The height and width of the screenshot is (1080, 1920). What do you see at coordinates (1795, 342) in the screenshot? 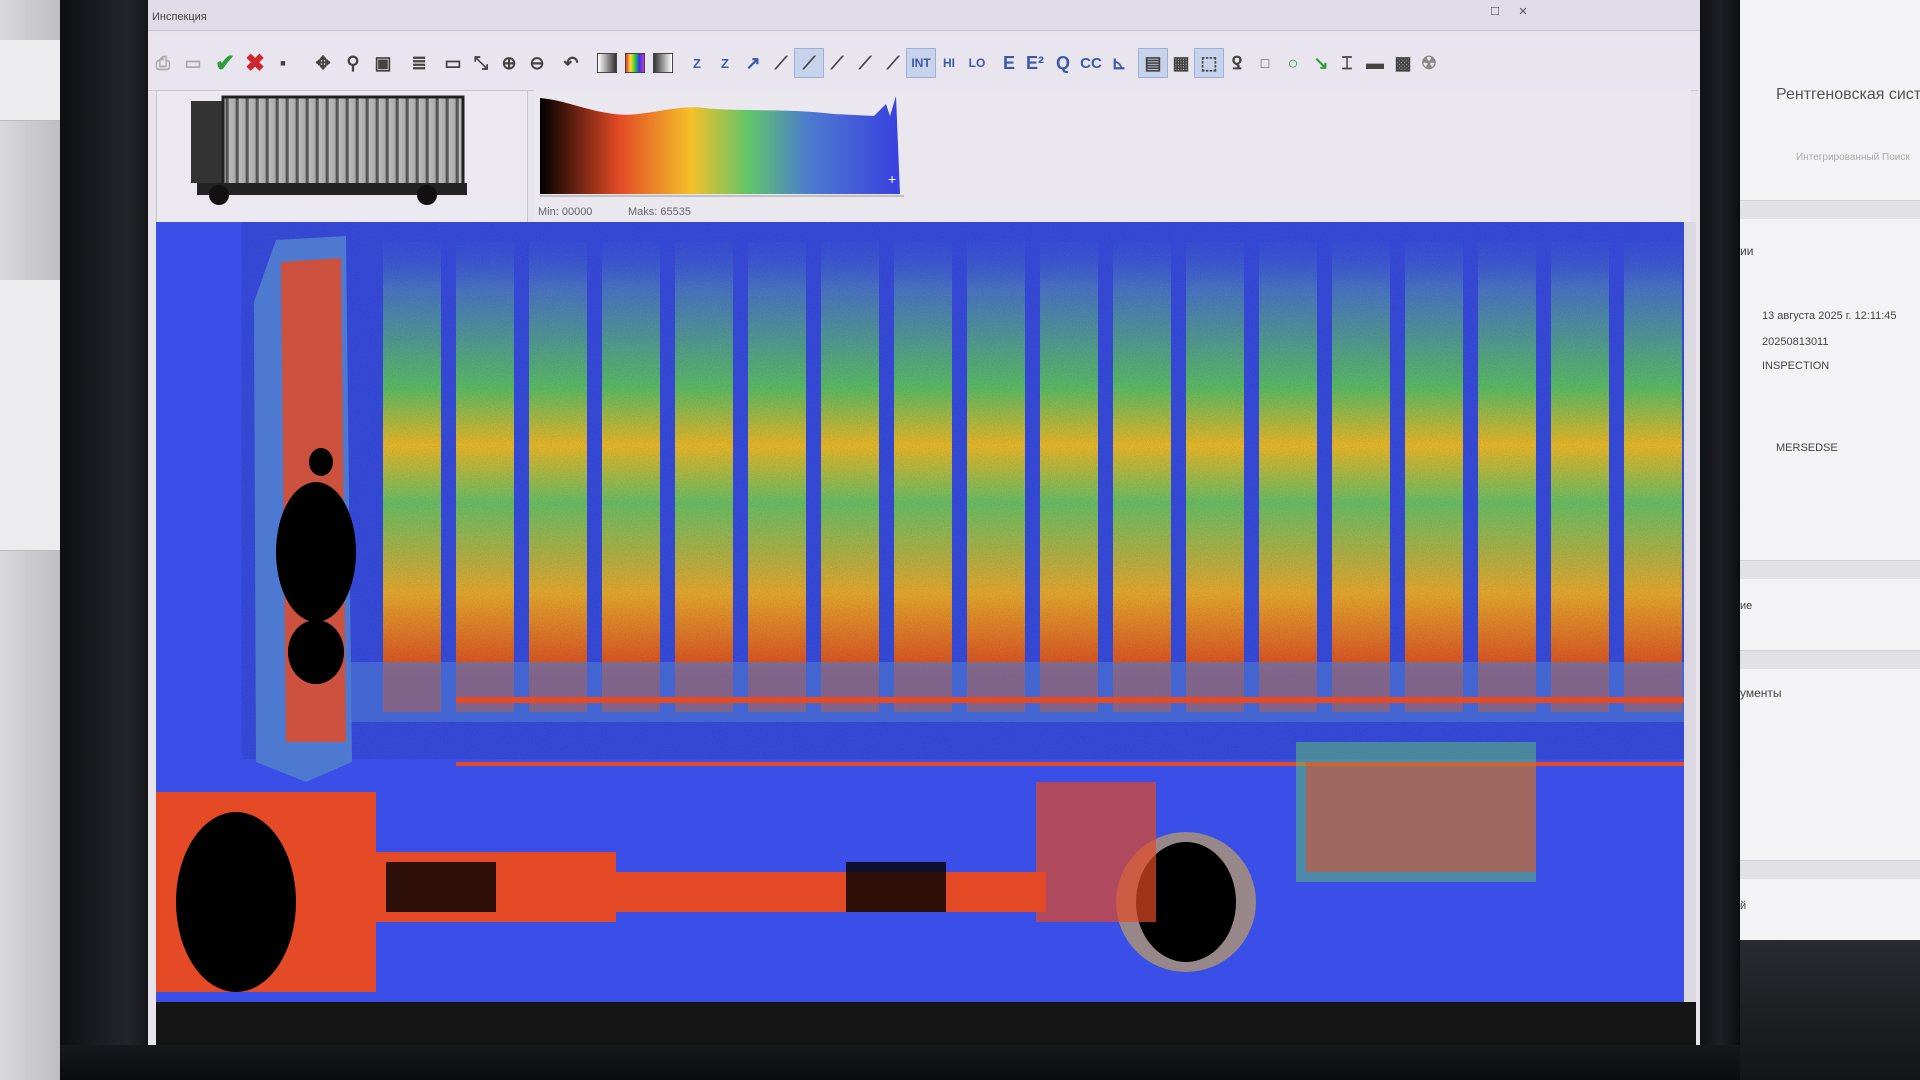
I see `scan-id: 20250813011` at bounding box center [1795, 342].